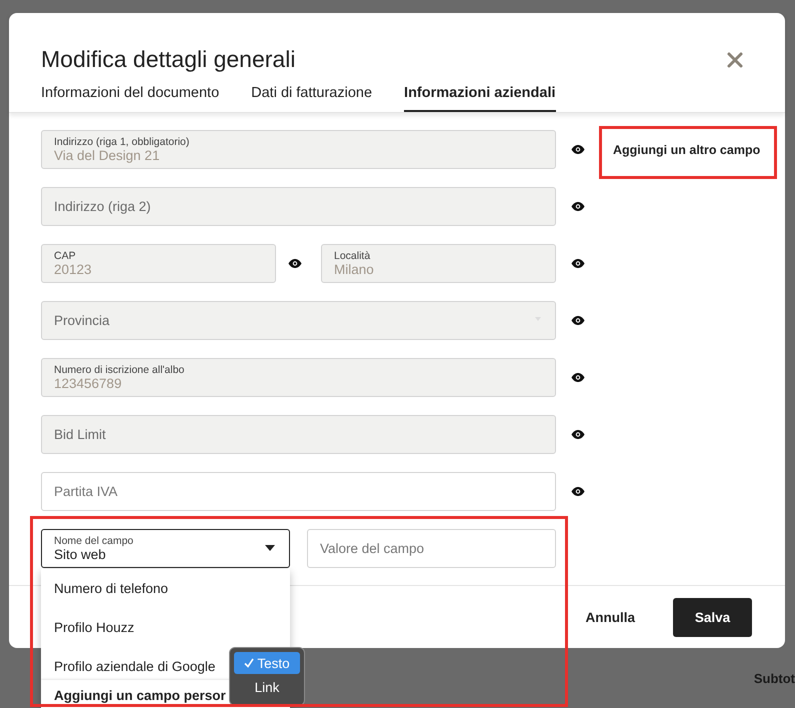  What do you see at coordinates (107, 156) in the screenshot?
I see `field-value: Via del Design 21` at bounding box center [107, 156].